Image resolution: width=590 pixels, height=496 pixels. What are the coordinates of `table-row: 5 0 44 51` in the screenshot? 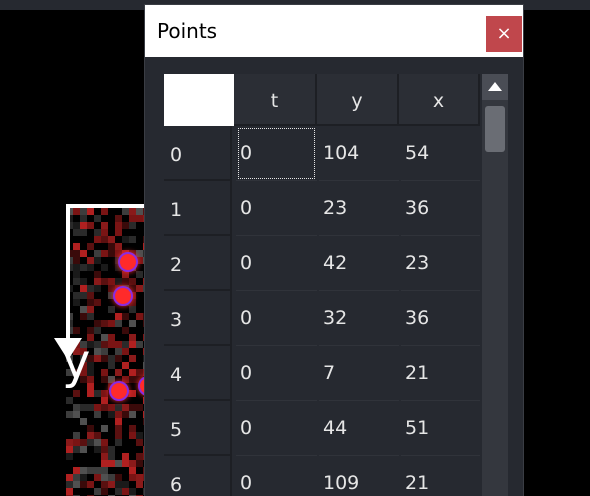 It's located at (322, 428).